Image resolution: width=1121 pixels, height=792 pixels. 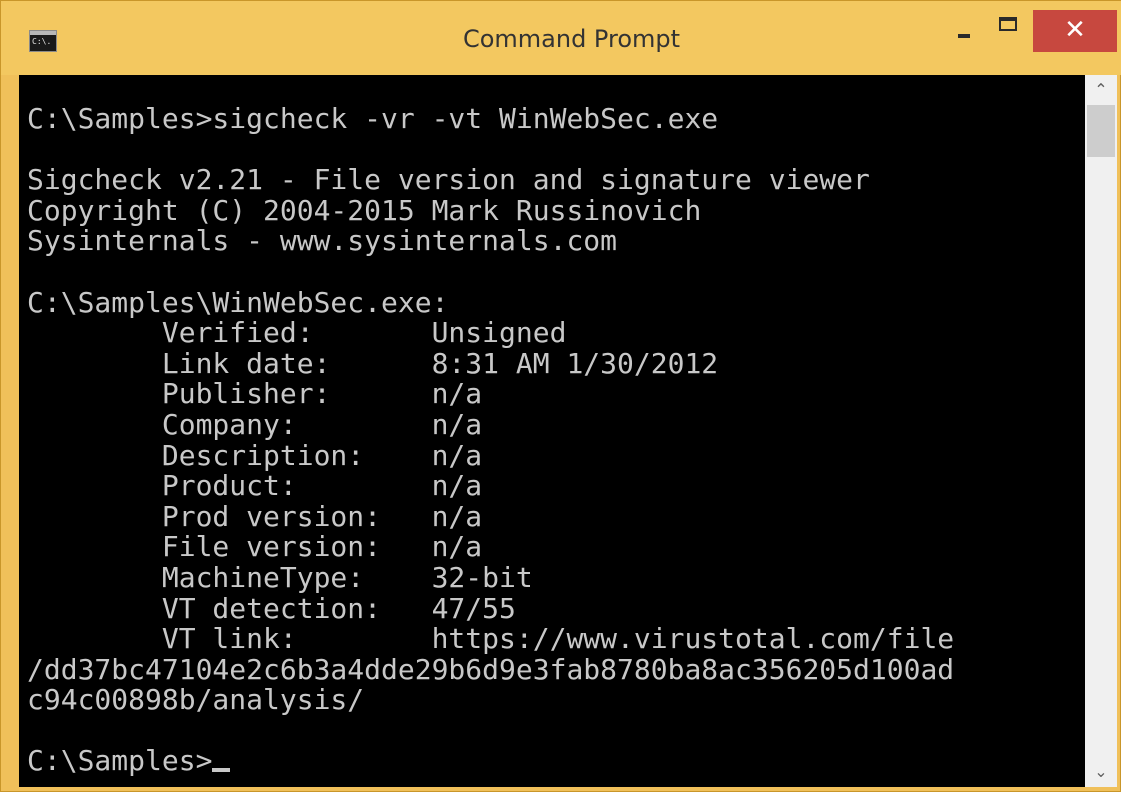 I want to click on console-line: File version: n/a, so click(x=255, y=547).